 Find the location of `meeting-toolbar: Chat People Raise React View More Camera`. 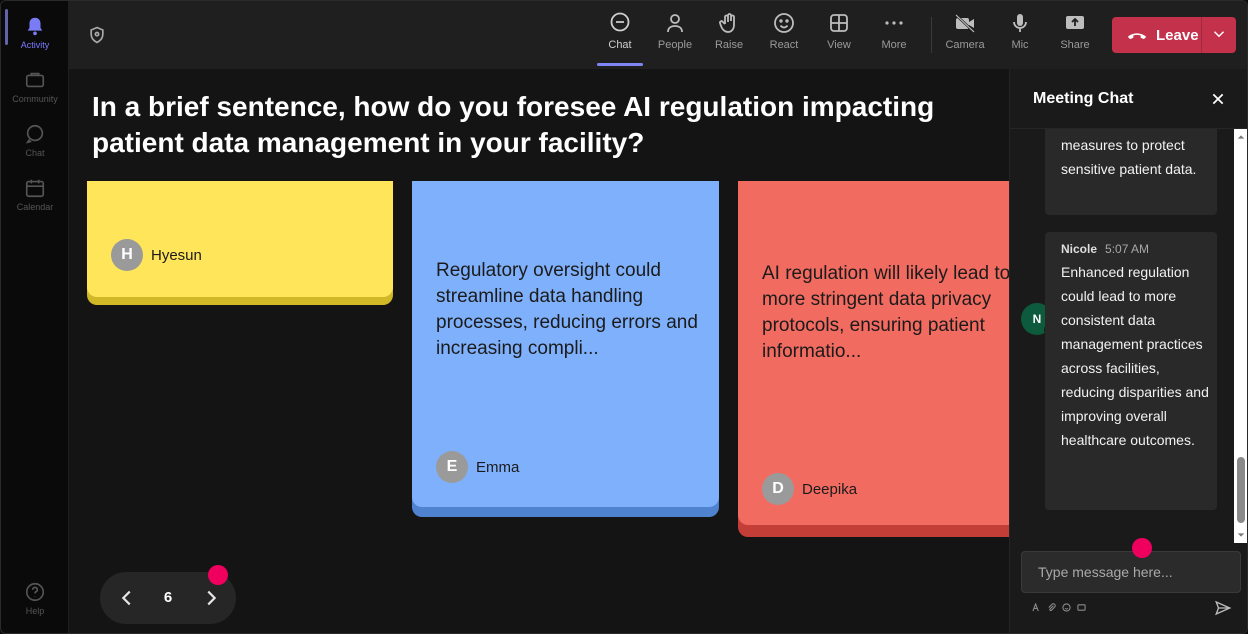

meeting-toolbar: Chat People Raise React View More Camera is located at coordinates (658, 35).